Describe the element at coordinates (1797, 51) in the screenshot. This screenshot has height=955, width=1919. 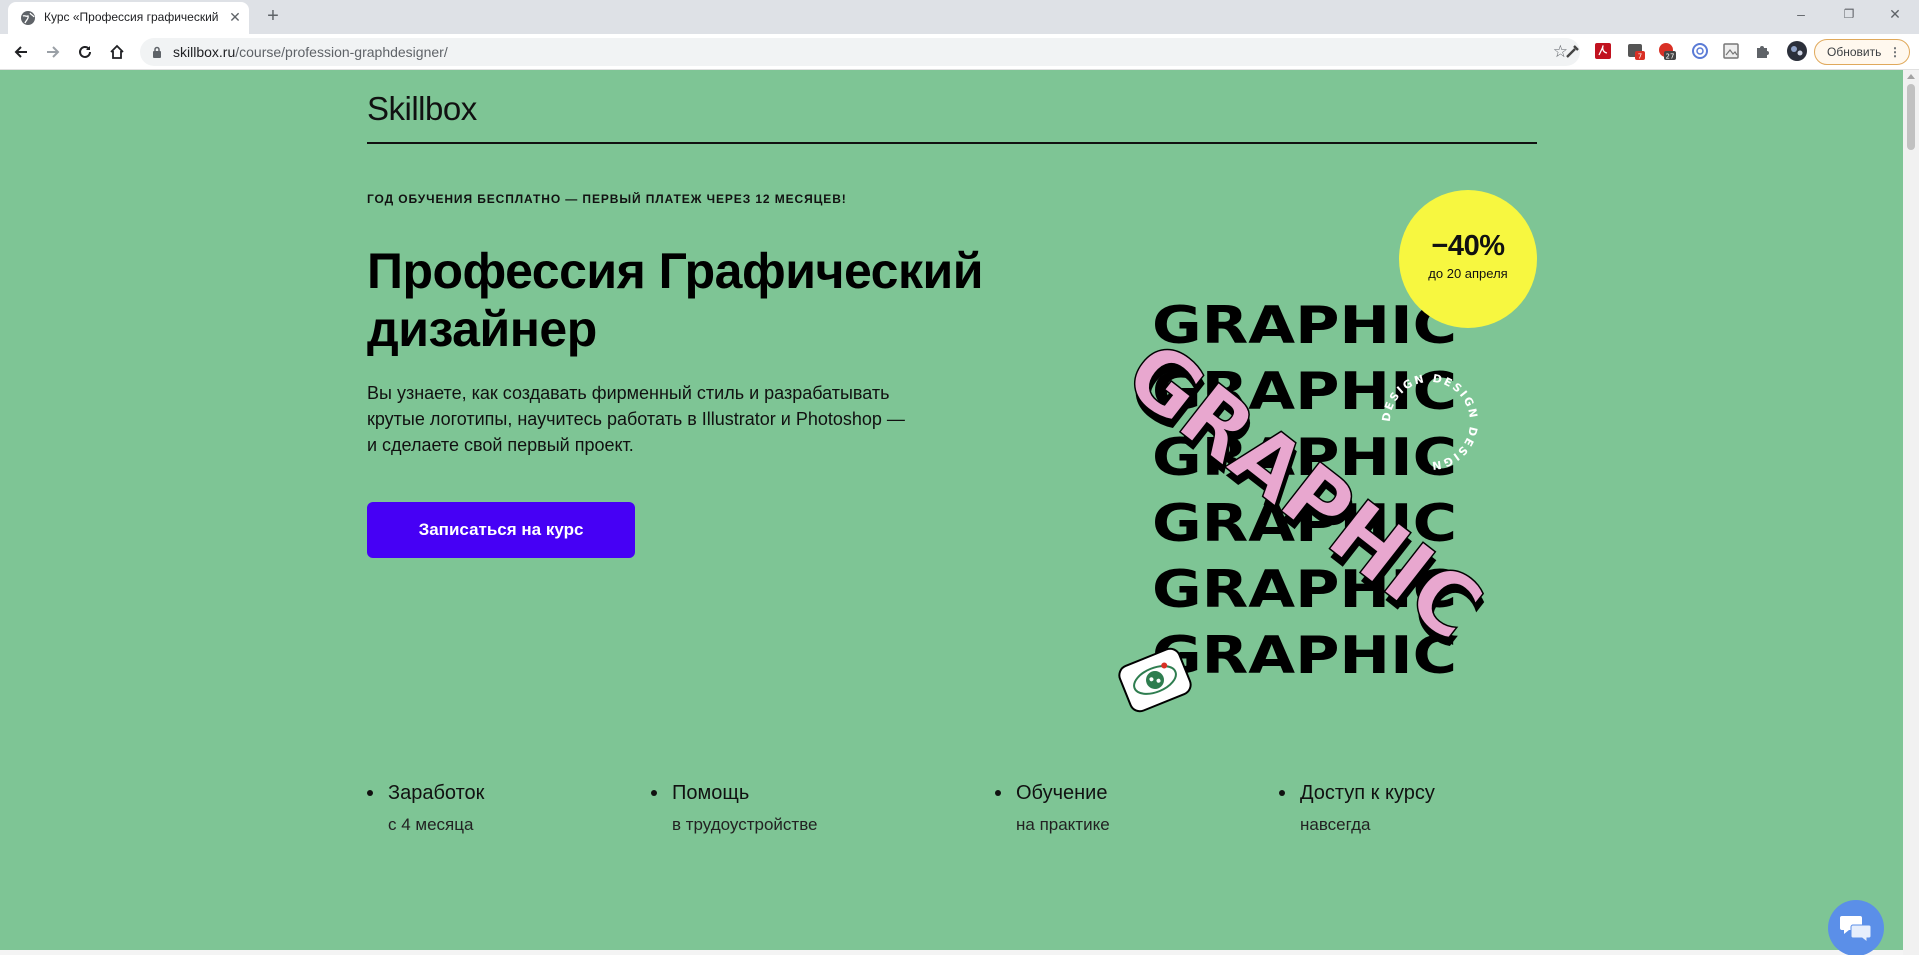
I see `profile-avatar-icon` at that location.